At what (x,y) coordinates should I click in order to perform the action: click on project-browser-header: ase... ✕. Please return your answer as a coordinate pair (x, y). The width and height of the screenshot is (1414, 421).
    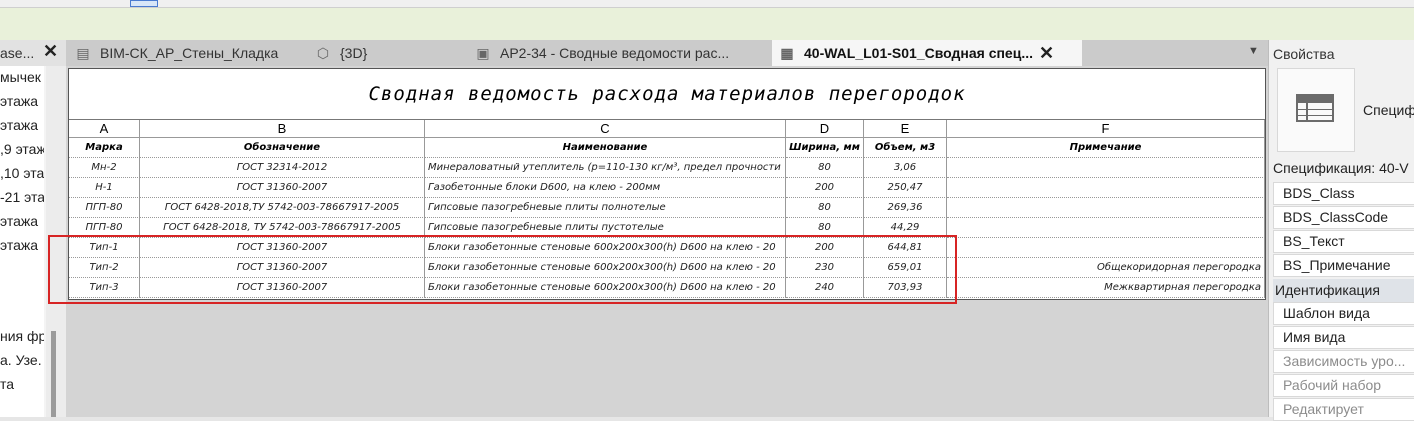
    Looking at the image, I should click on (33, 53).